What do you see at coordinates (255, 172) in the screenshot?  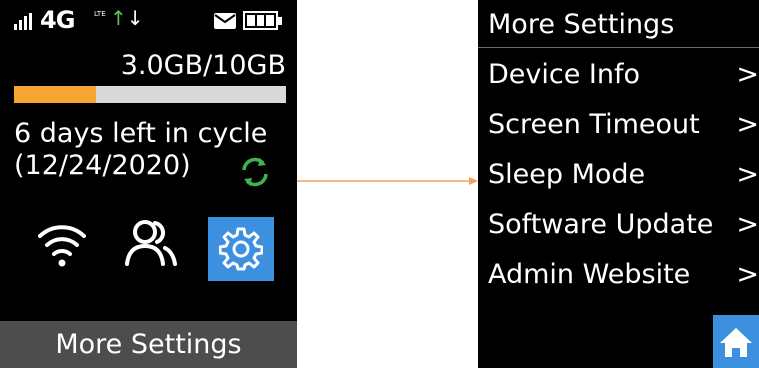 I see `refresh-icon` at bounding box center [255, 172].